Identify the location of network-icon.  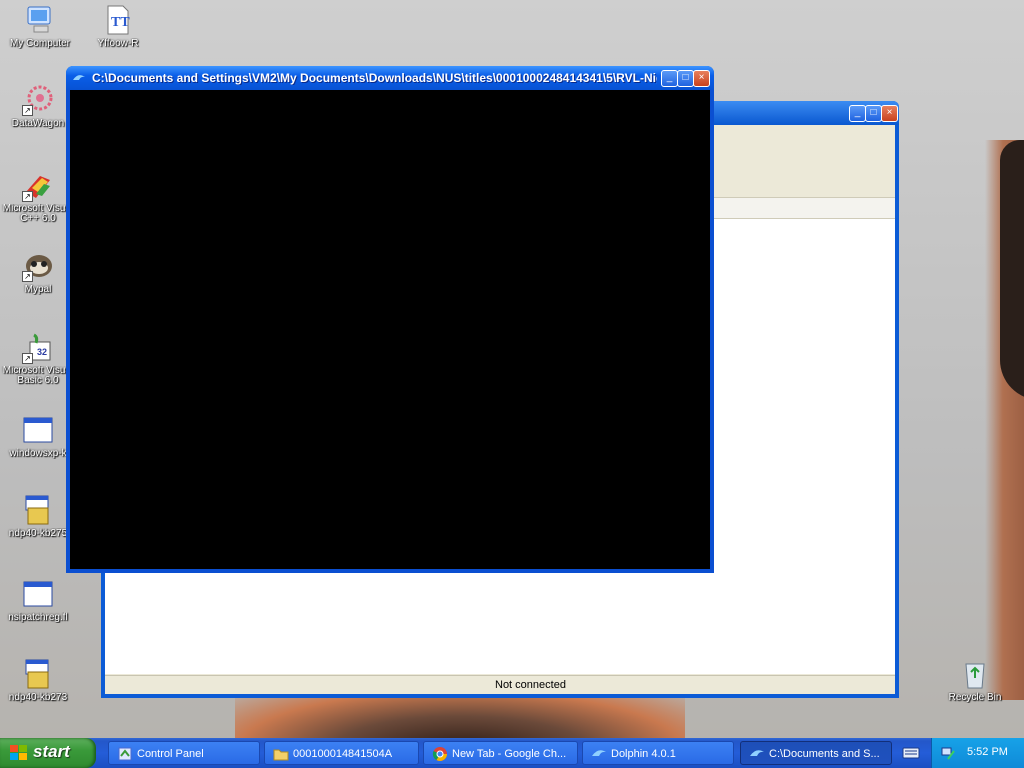
(948, 753).